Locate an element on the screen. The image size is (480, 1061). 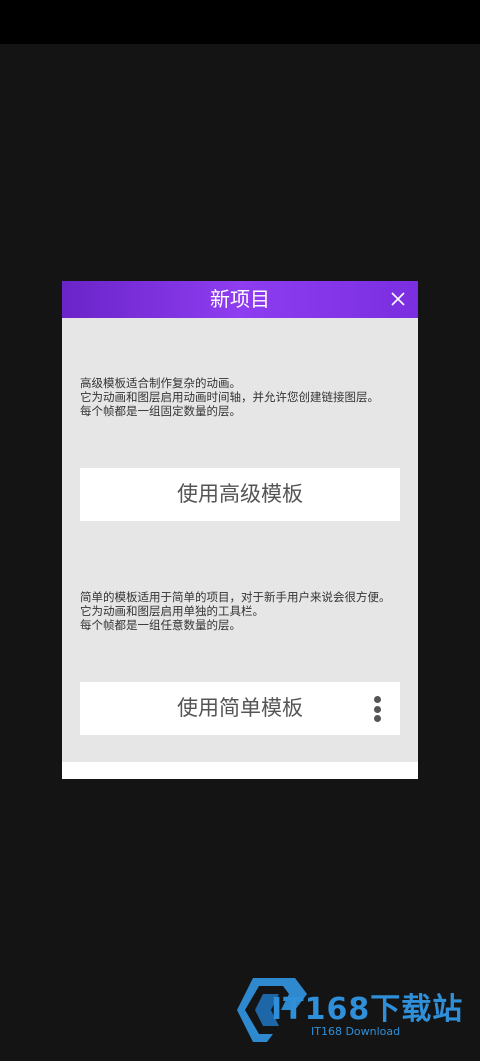
close-button is located at coordinates (398, 299).